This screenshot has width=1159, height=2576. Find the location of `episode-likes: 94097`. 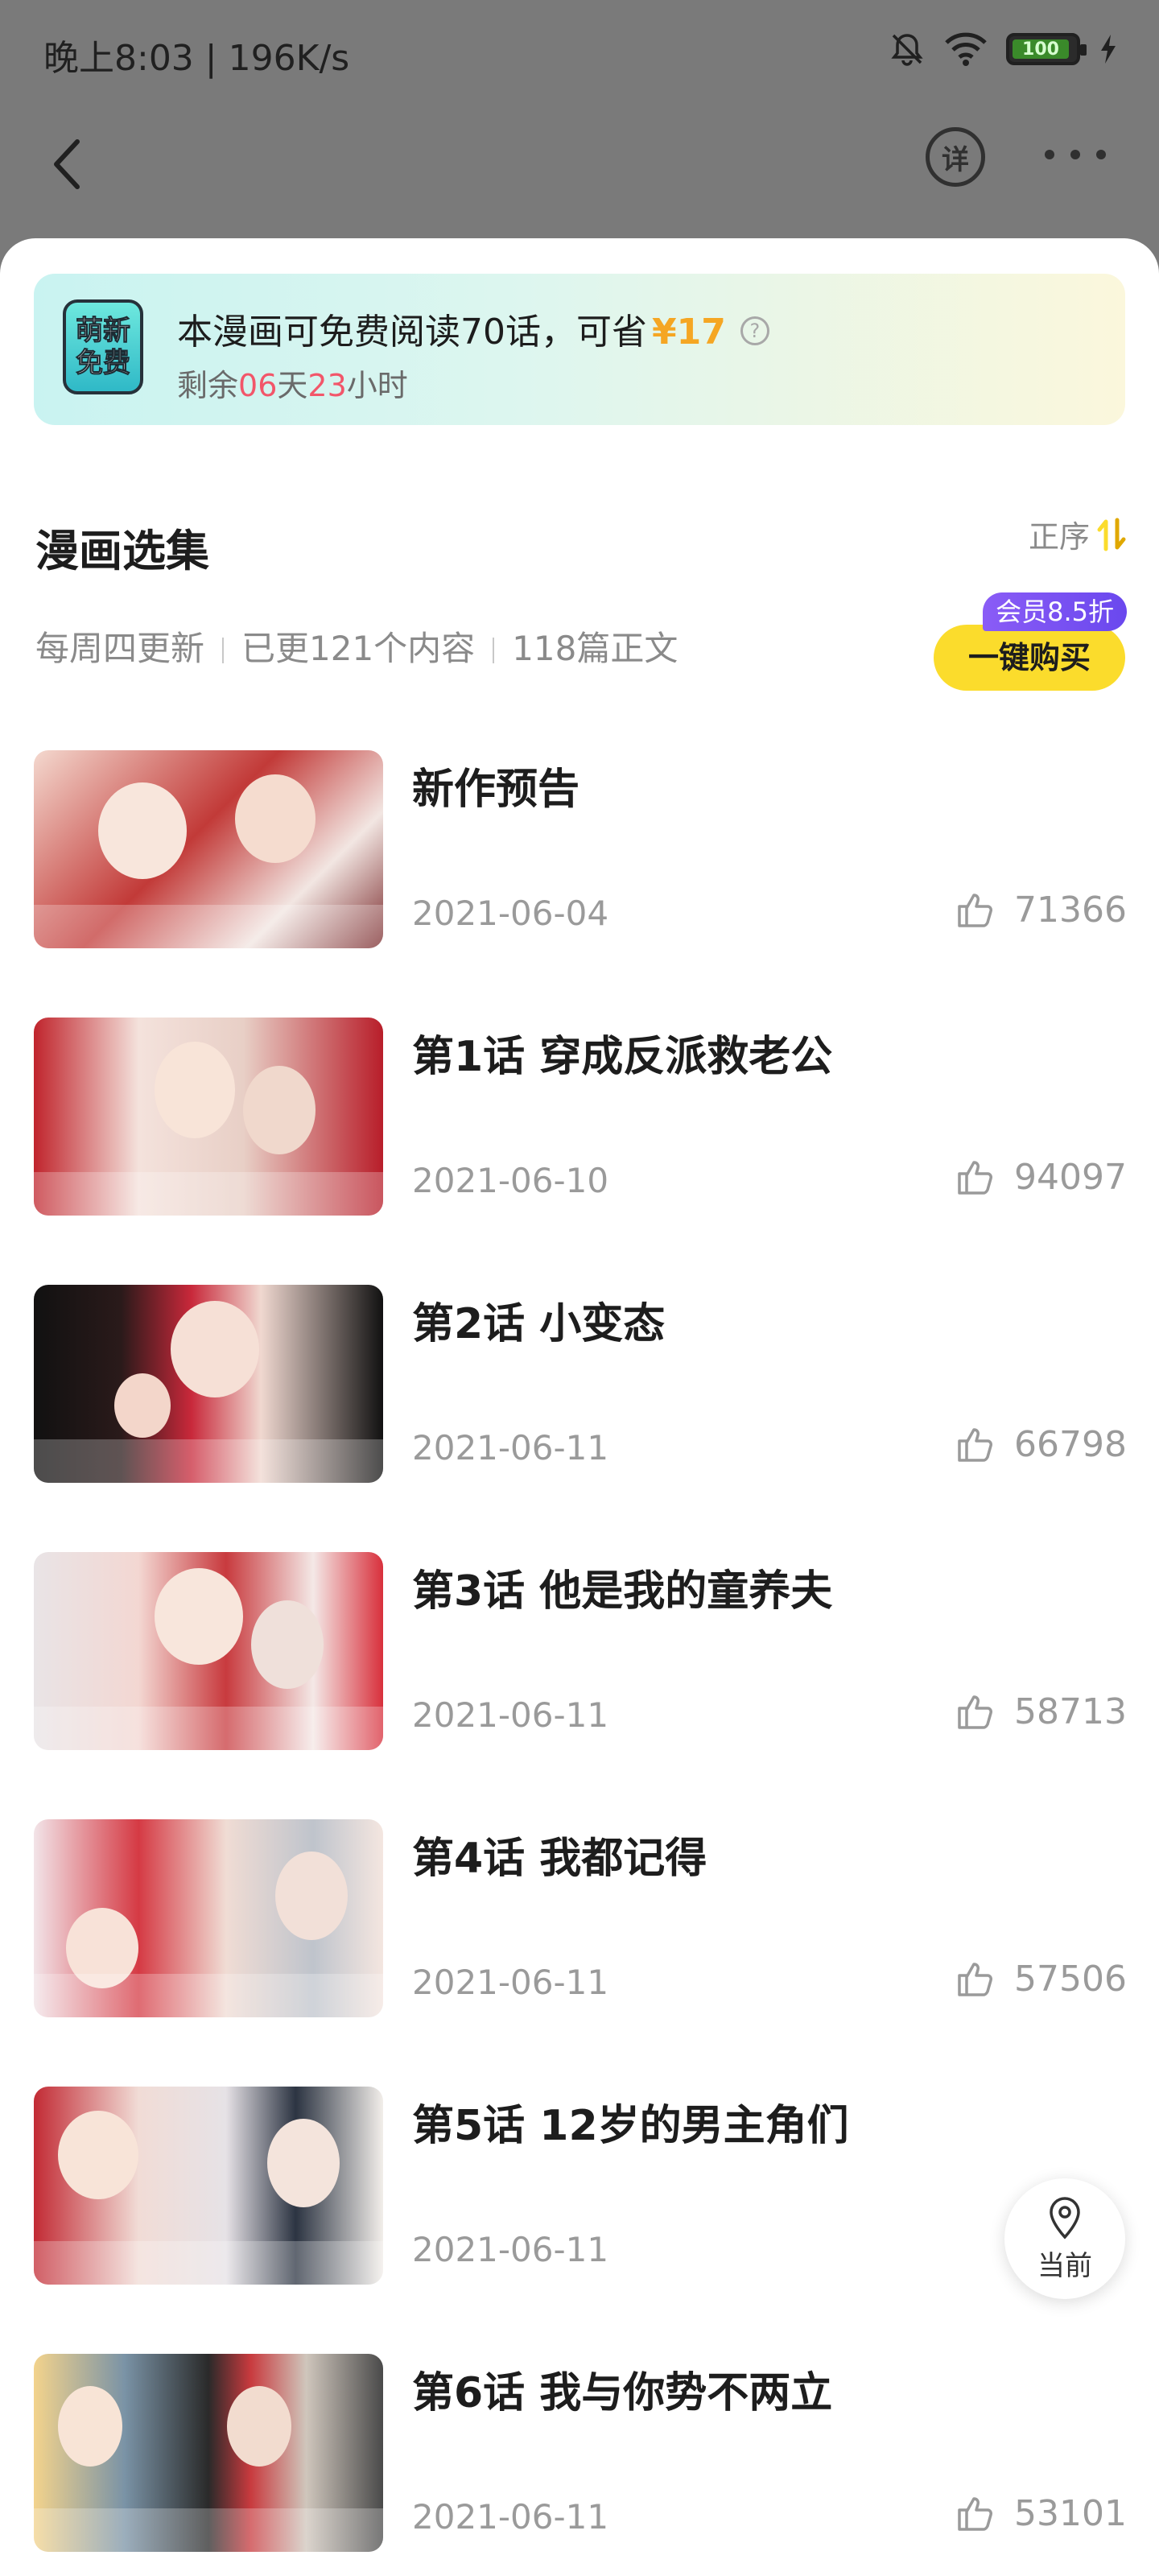

episode-likes: 94097 is located at coordinates (1041, 1177).